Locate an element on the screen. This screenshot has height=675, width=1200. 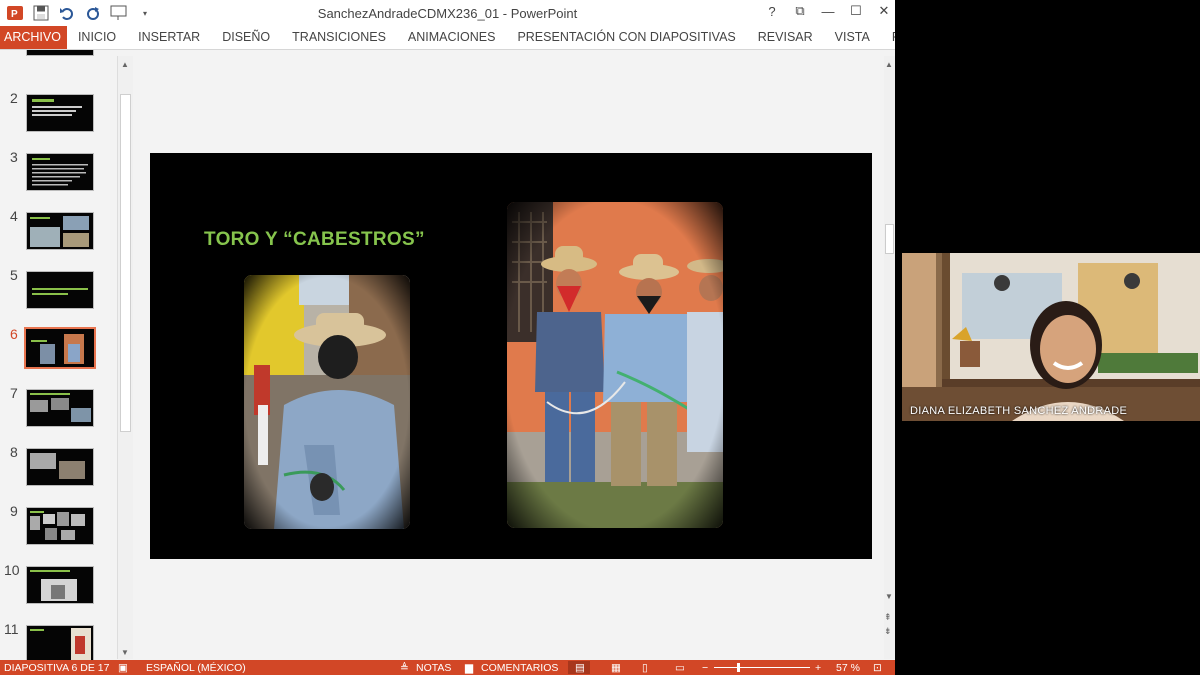
comments-icon: ▆ is located at coordinates (469, 668).